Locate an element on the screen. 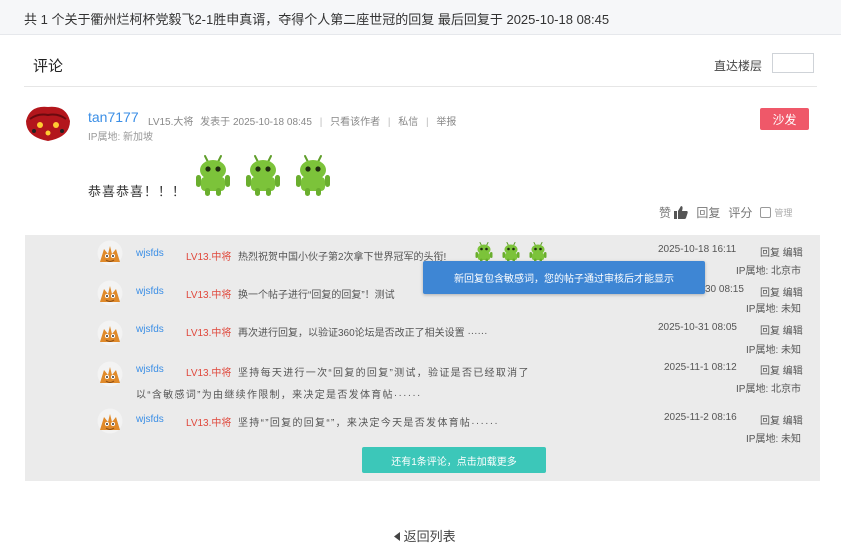 The image size is (841, 546). reply-date: 2025-11-1 08:12 is located at coordinates (700, 367).